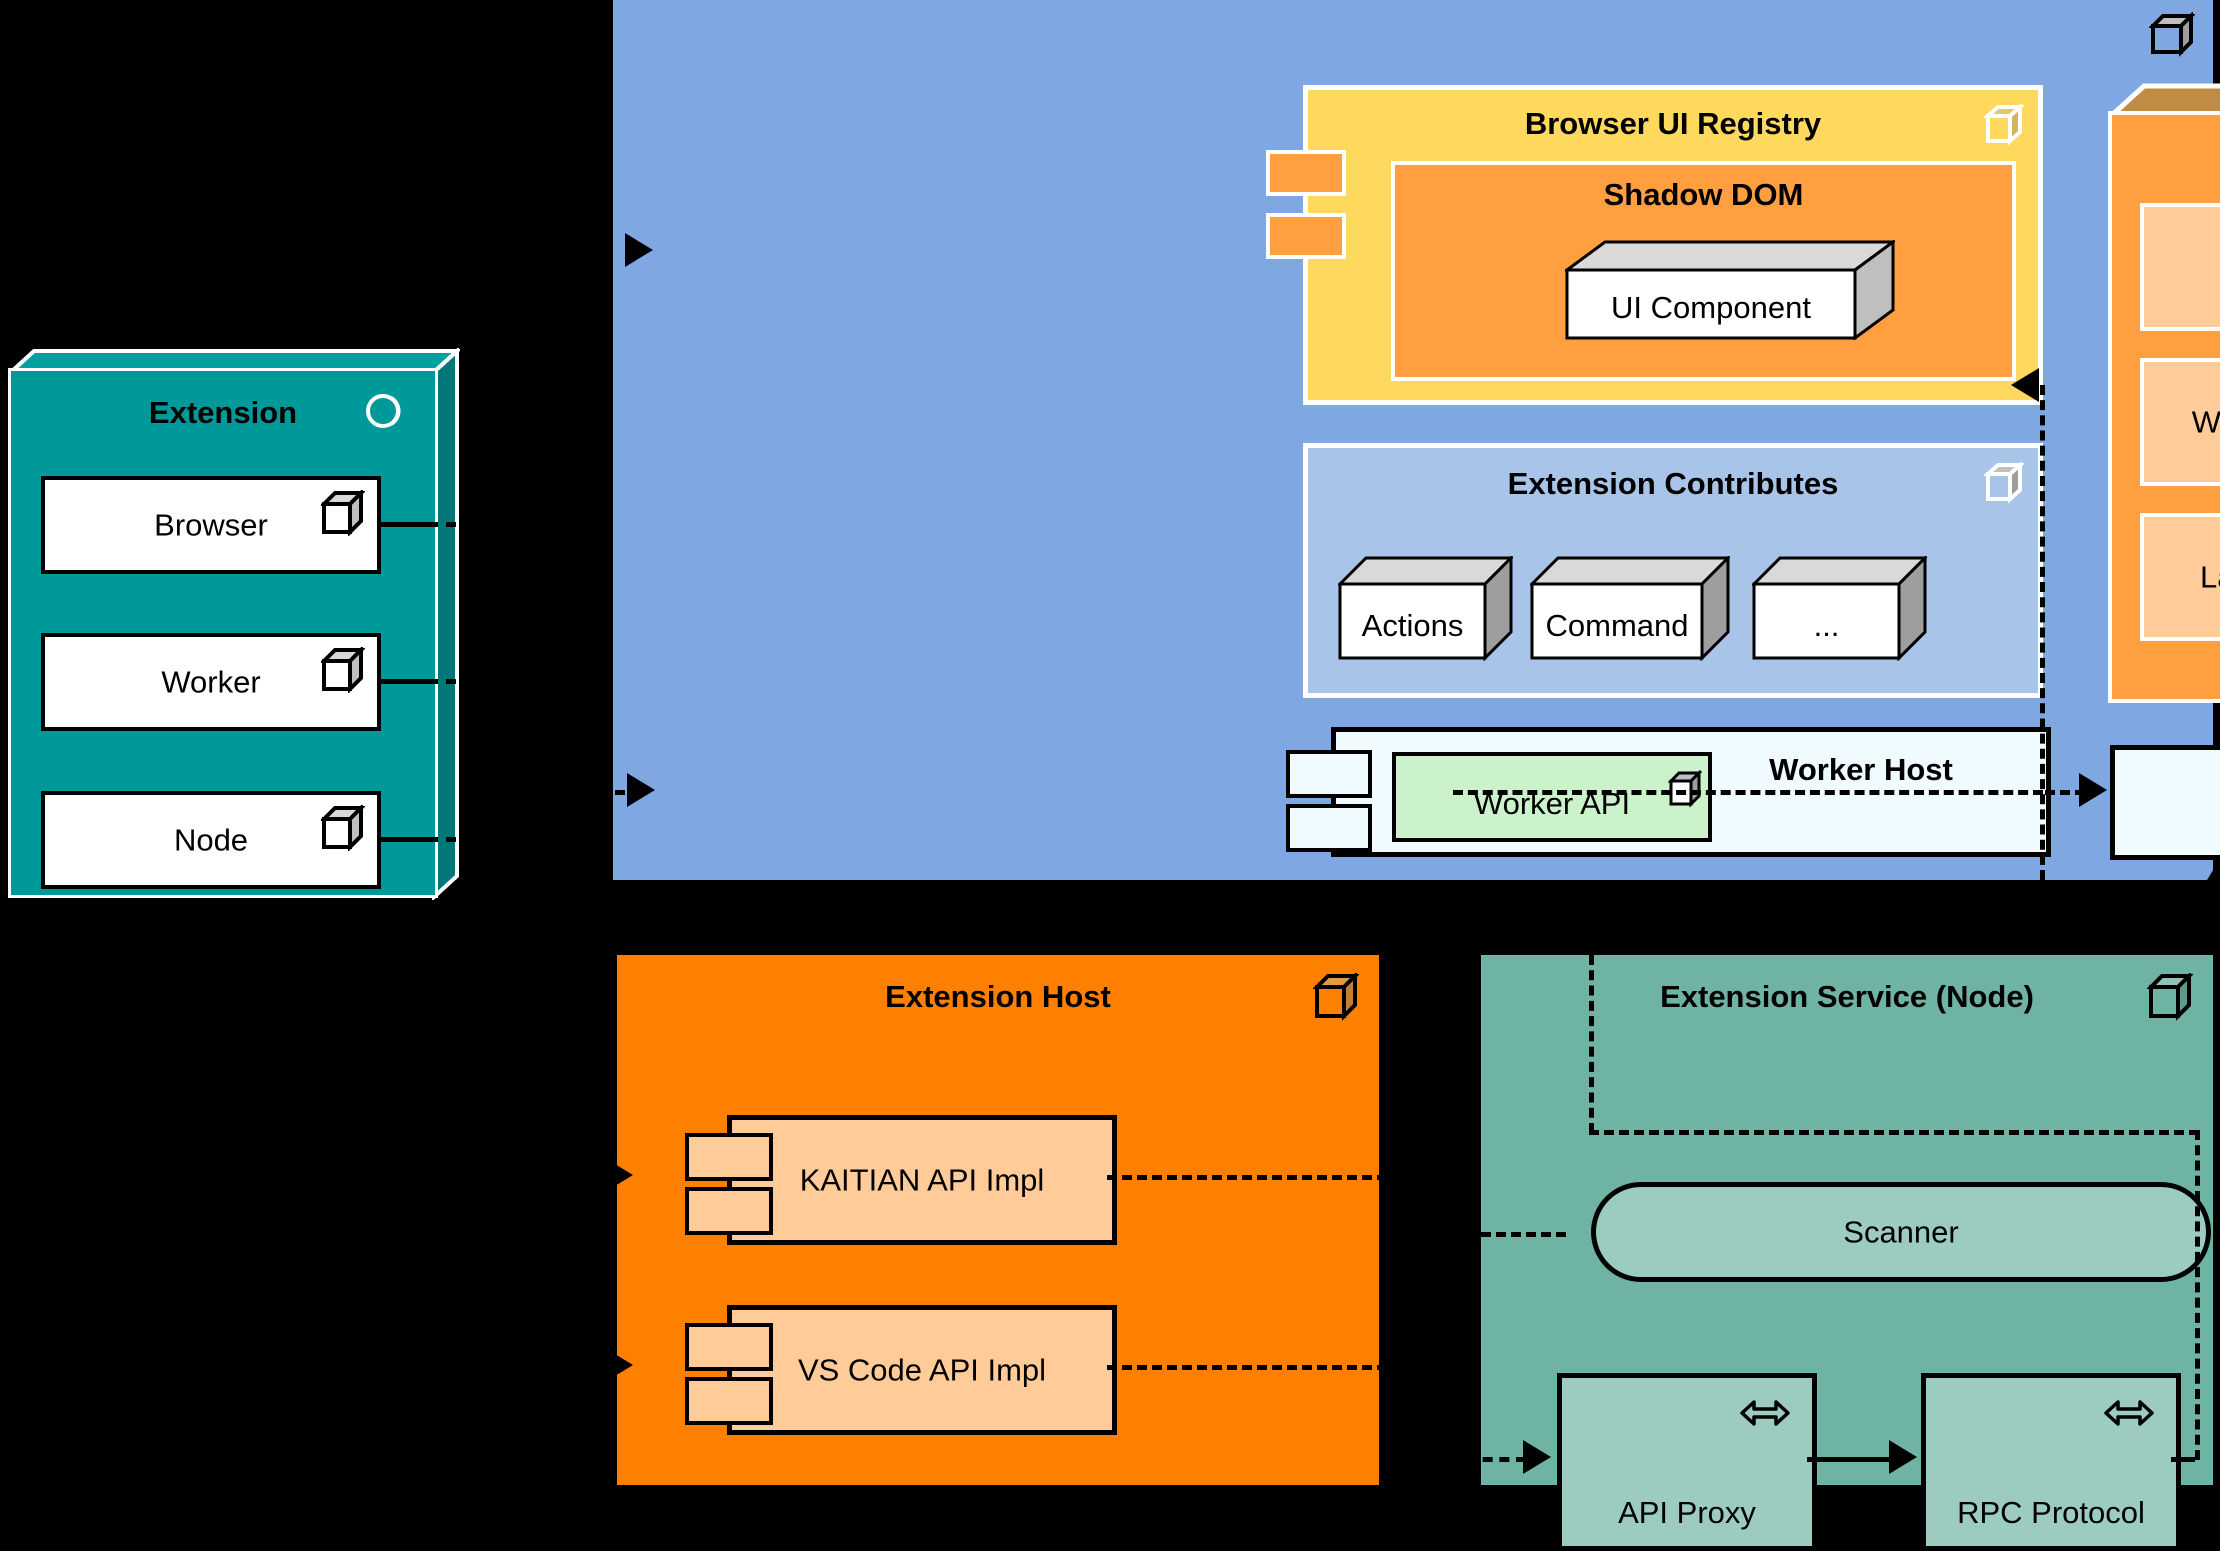  I want to click on worker-host-title: Worker Host, so click(1861, 769).